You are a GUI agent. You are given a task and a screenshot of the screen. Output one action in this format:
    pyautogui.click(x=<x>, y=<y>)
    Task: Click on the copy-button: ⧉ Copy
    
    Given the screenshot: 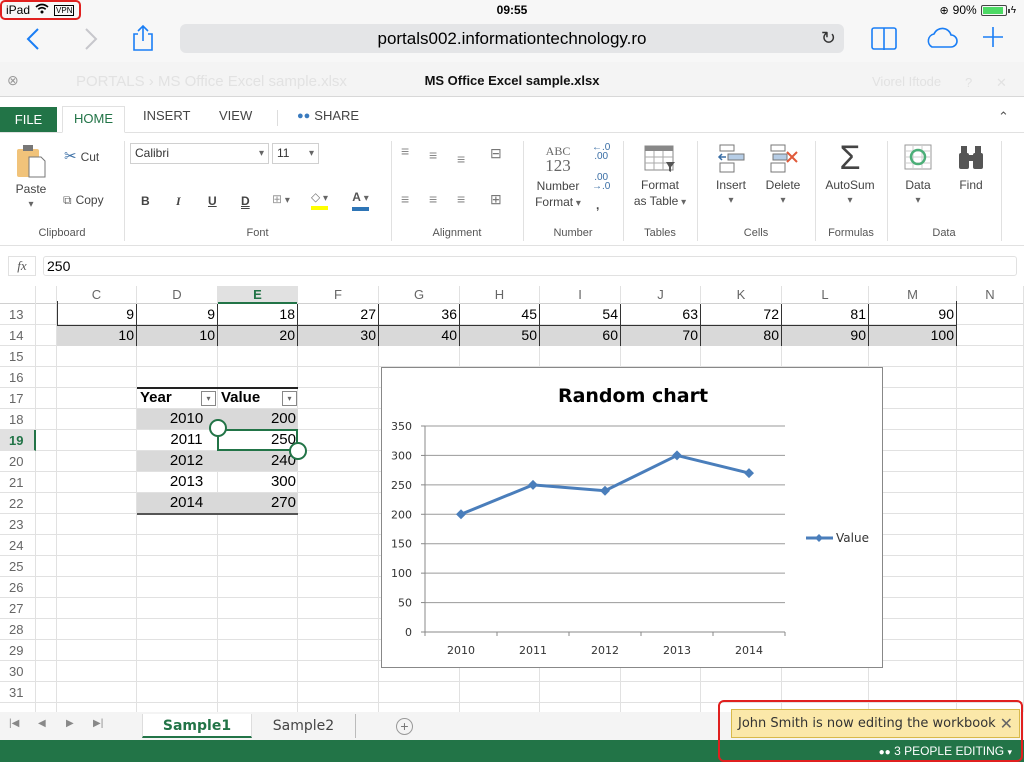 What is the action you would take?
    pyautogui.click(x=83, y=200)
    